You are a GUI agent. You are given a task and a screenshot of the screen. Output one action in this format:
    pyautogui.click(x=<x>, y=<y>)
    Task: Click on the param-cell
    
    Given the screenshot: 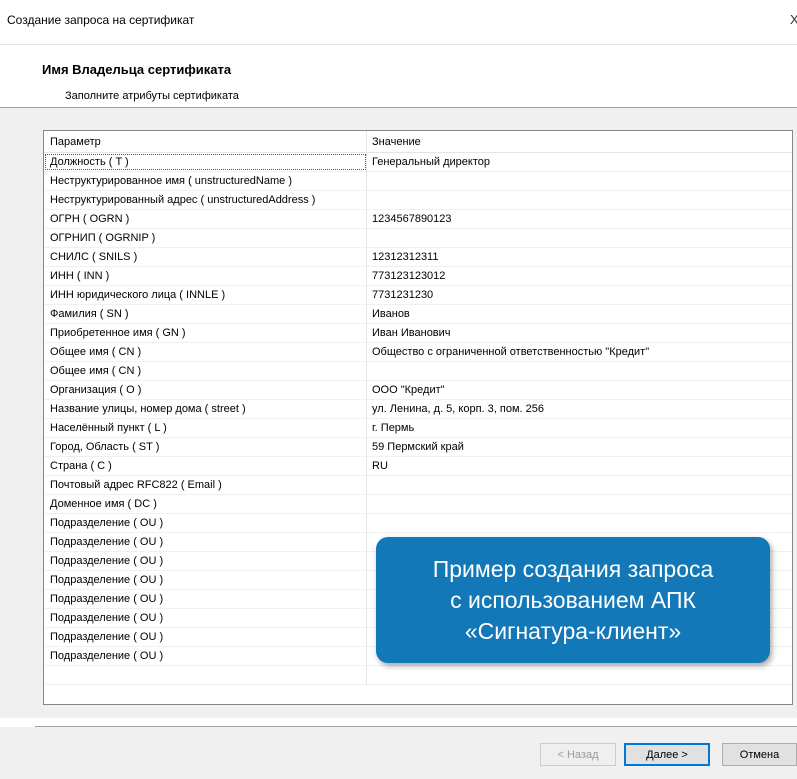 What is the action you would take?
    pyautogui.click(x=205, y=675)
    